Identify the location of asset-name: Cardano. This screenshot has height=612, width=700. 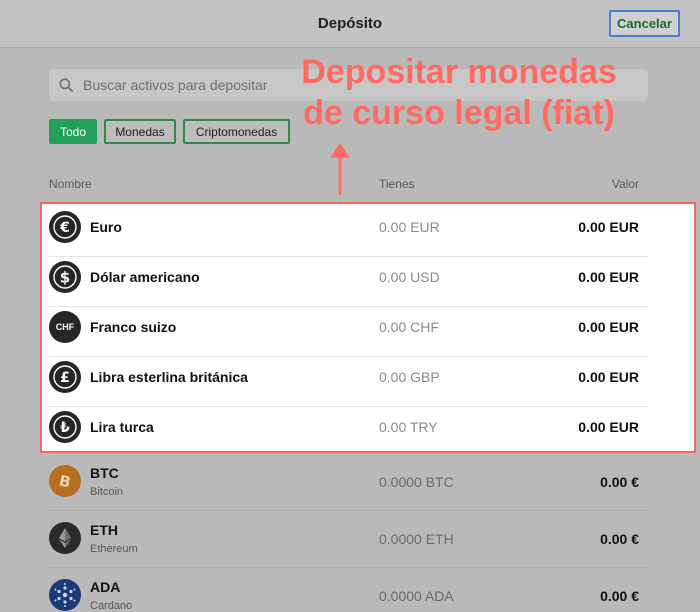
(111, 606).